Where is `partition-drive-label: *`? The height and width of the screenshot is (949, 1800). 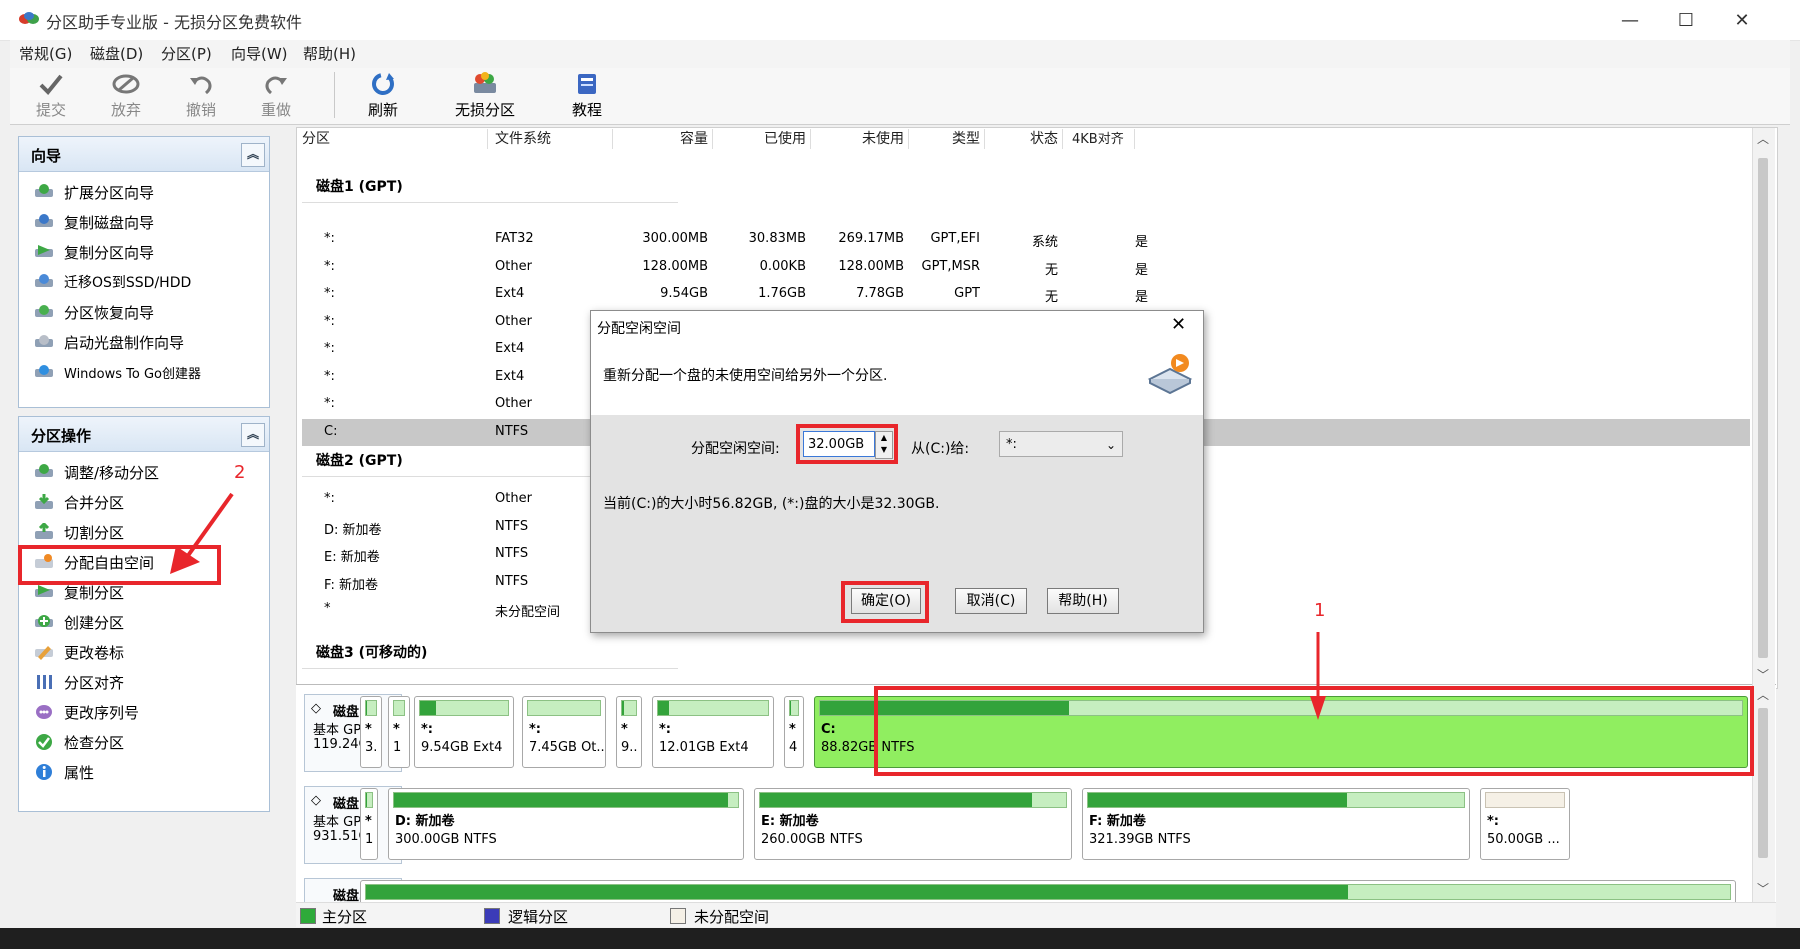
partition-drive-label: * is located at coordinates (396, 729).